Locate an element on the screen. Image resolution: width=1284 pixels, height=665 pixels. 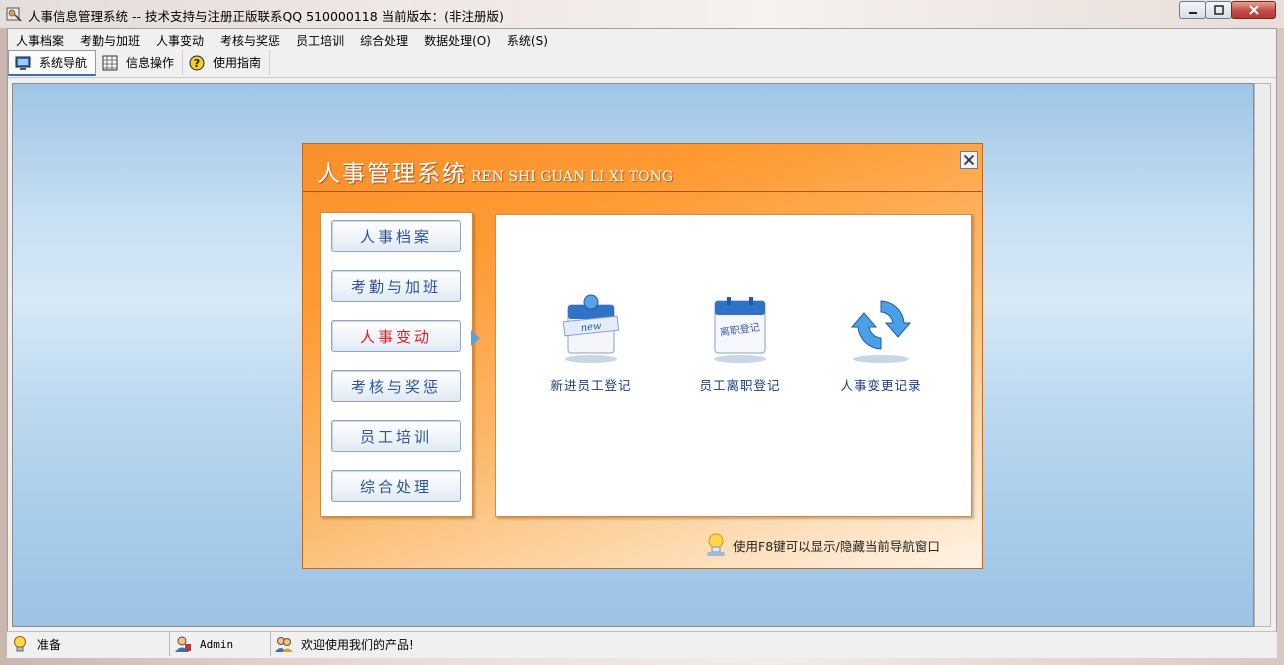
tab-system-navigation: 系统导航 is located at coordinates (52, 63).